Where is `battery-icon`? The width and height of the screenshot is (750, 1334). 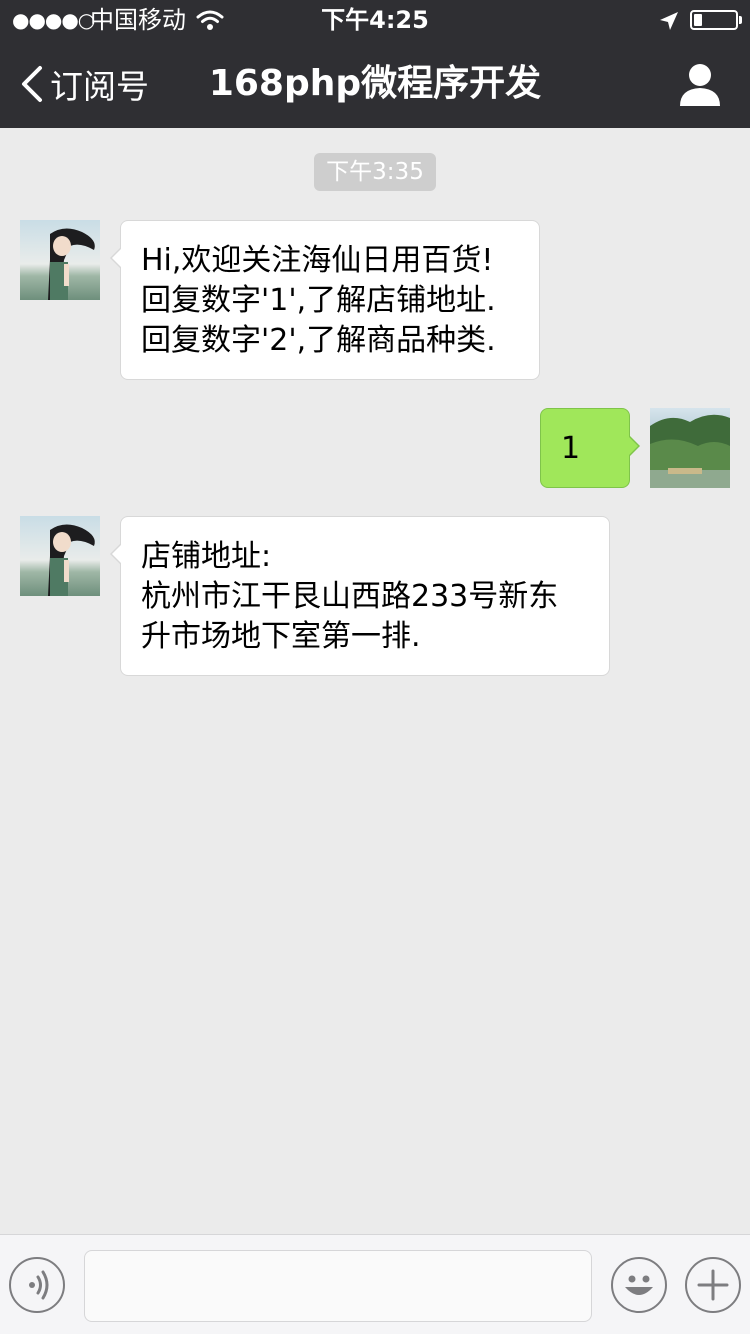 battery-icon is located at coordinates (714, 20).